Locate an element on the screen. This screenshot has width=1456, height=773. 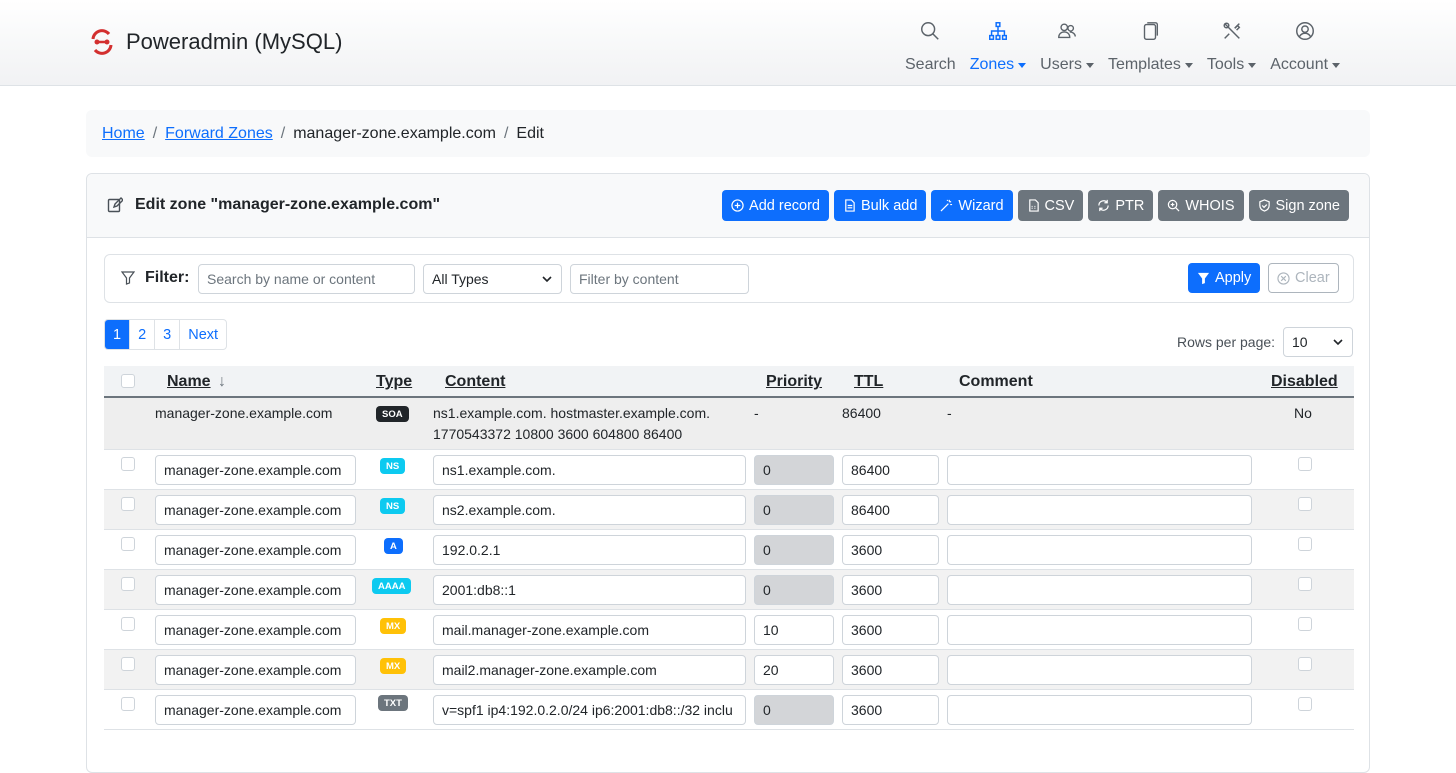
button-label: CSV is located at coordinates (1059, 205).